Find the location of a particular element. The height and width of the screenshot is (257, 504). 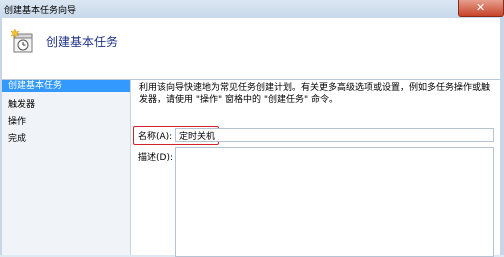

window-border-right is located at coordinates (502, 136).